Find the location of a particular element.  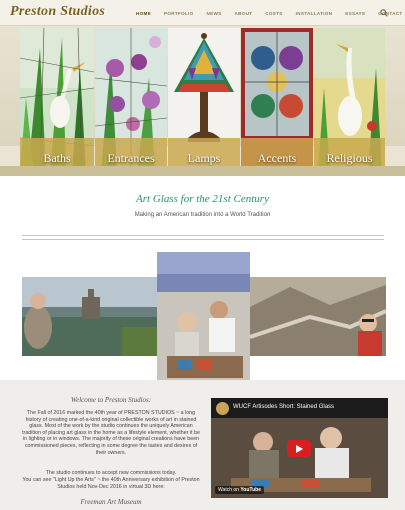

search-icon is located at coordinates (384, 13).